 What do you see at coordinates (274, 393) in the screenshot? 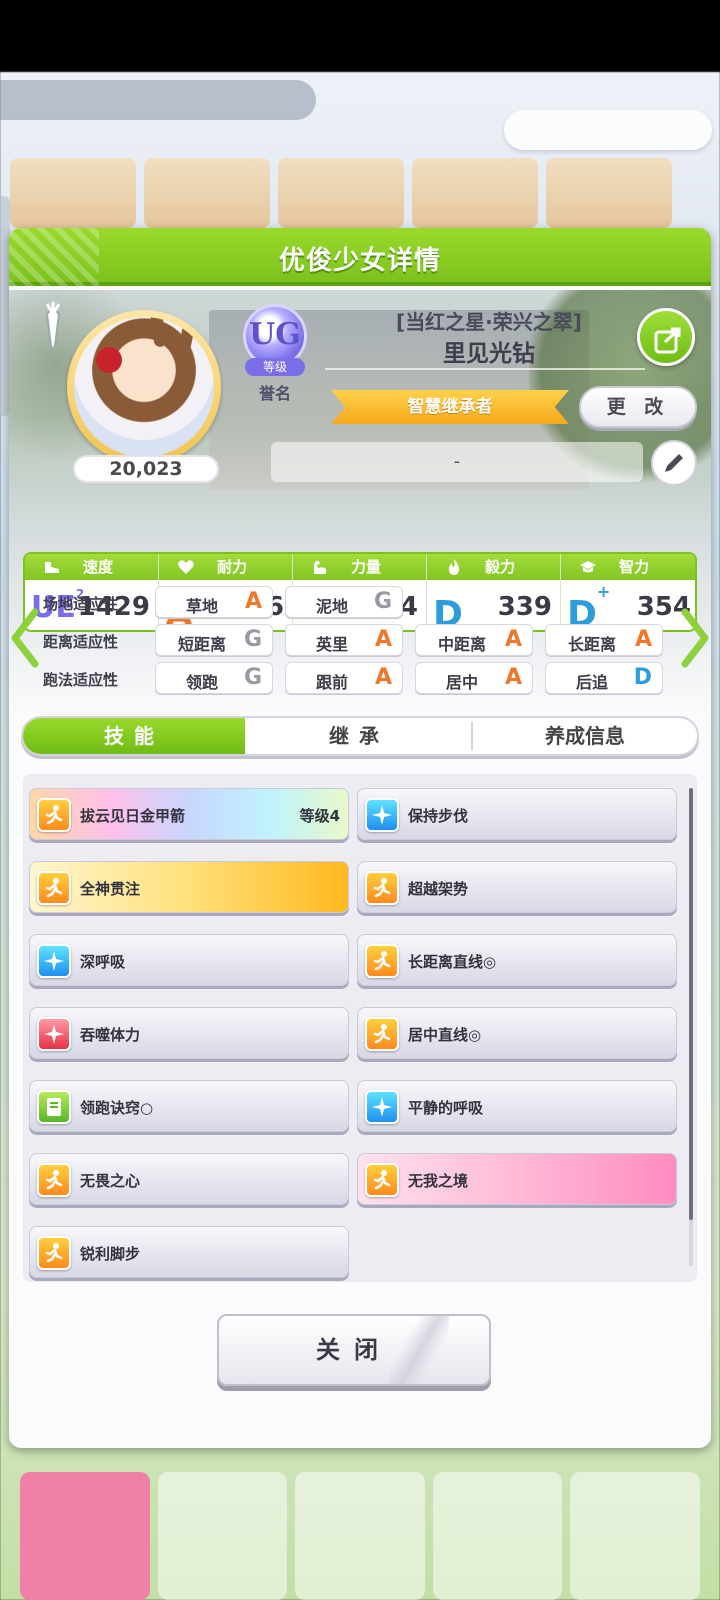
I see `rank-name: 誉名` at bounding box center [274, 393].